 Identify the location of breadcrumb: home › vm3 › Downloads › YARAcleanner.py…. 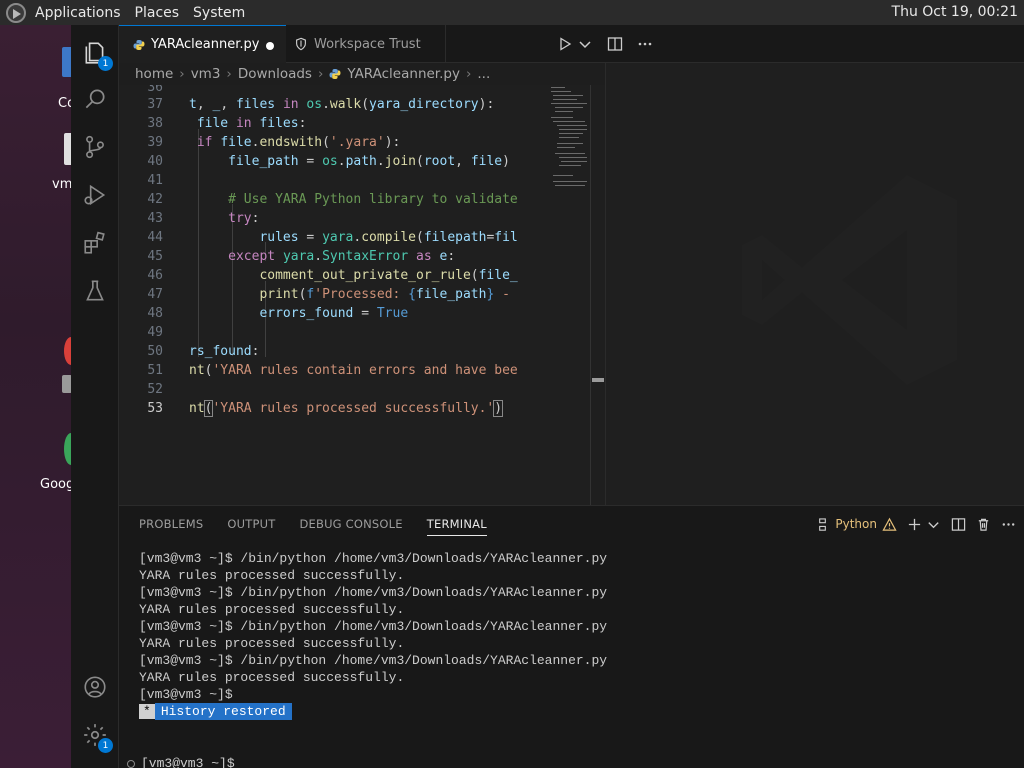
(312, 74).